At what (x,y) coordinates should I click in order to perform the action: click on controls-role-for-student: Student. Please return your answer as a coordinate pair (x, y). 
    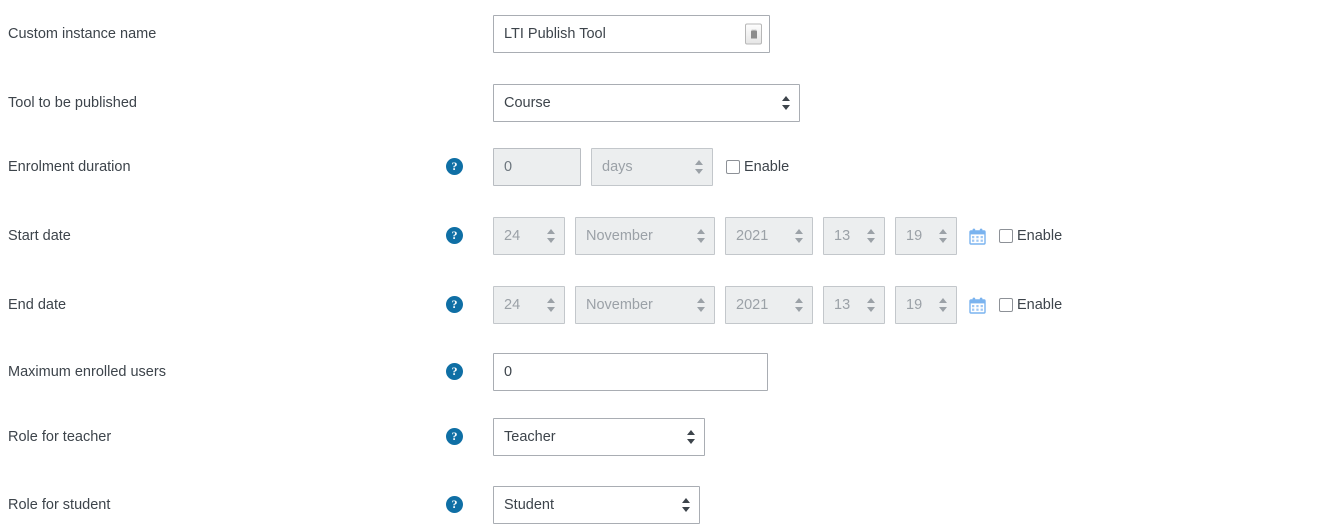
    Looking at the image, I should click on (596, 505).